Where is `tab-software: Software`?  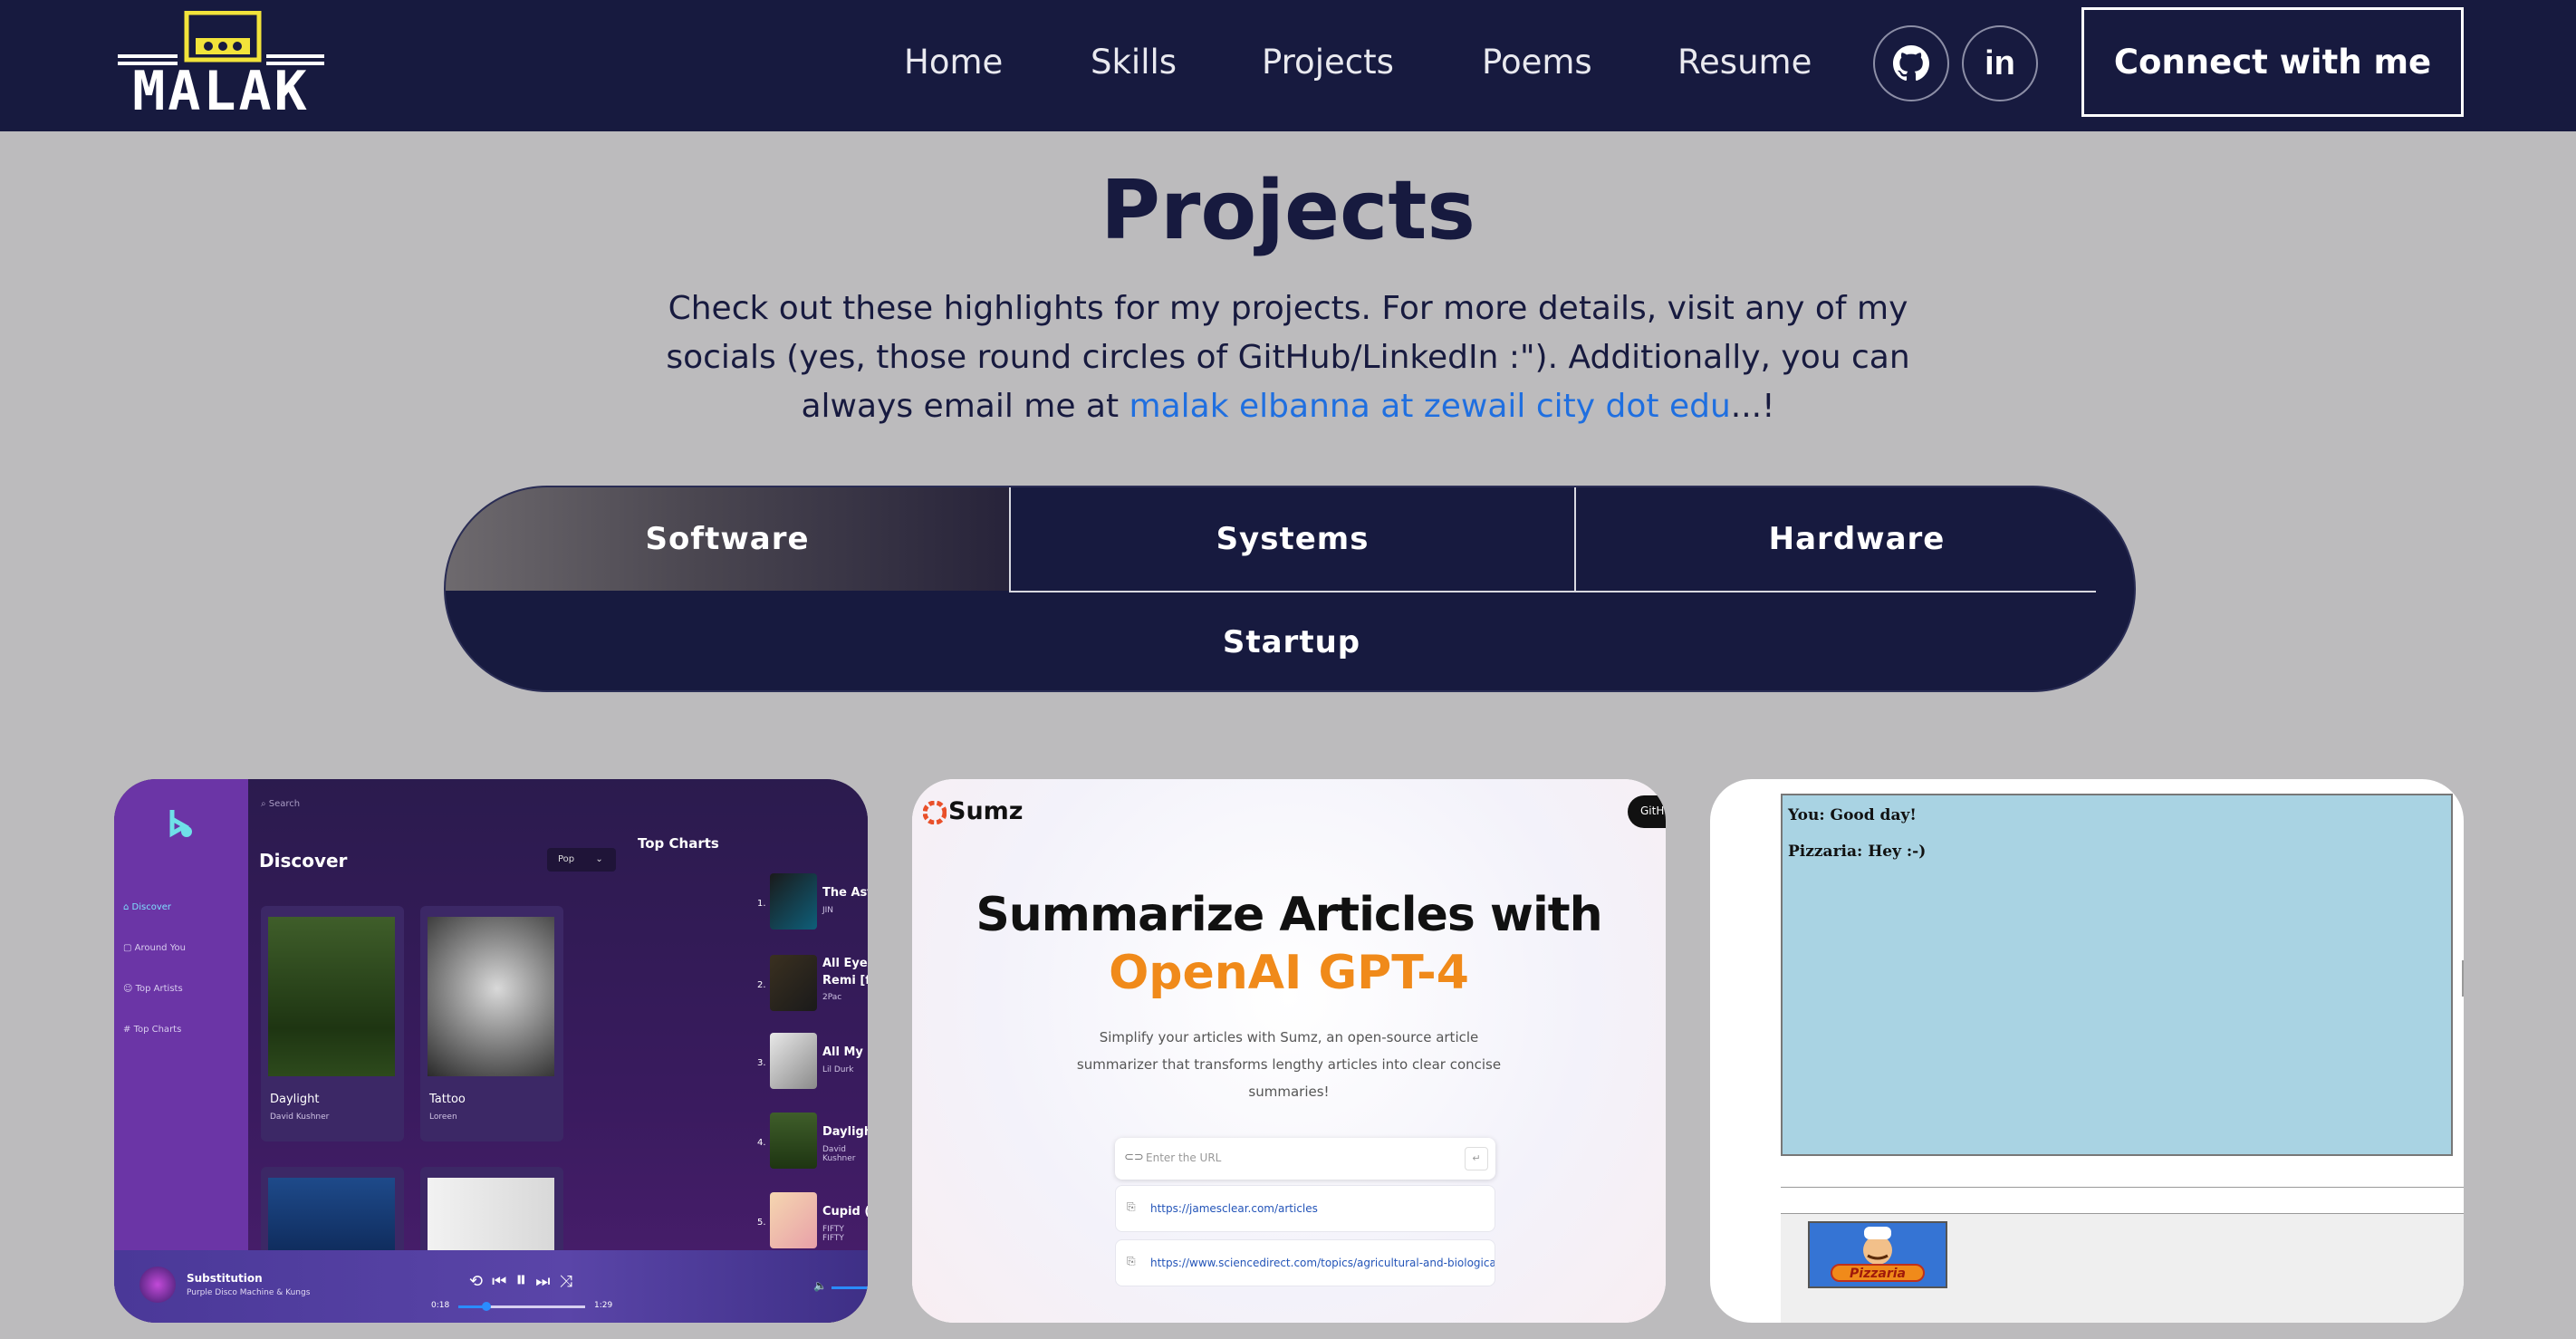
tab-software: Software is located at coordinates (727, 539).